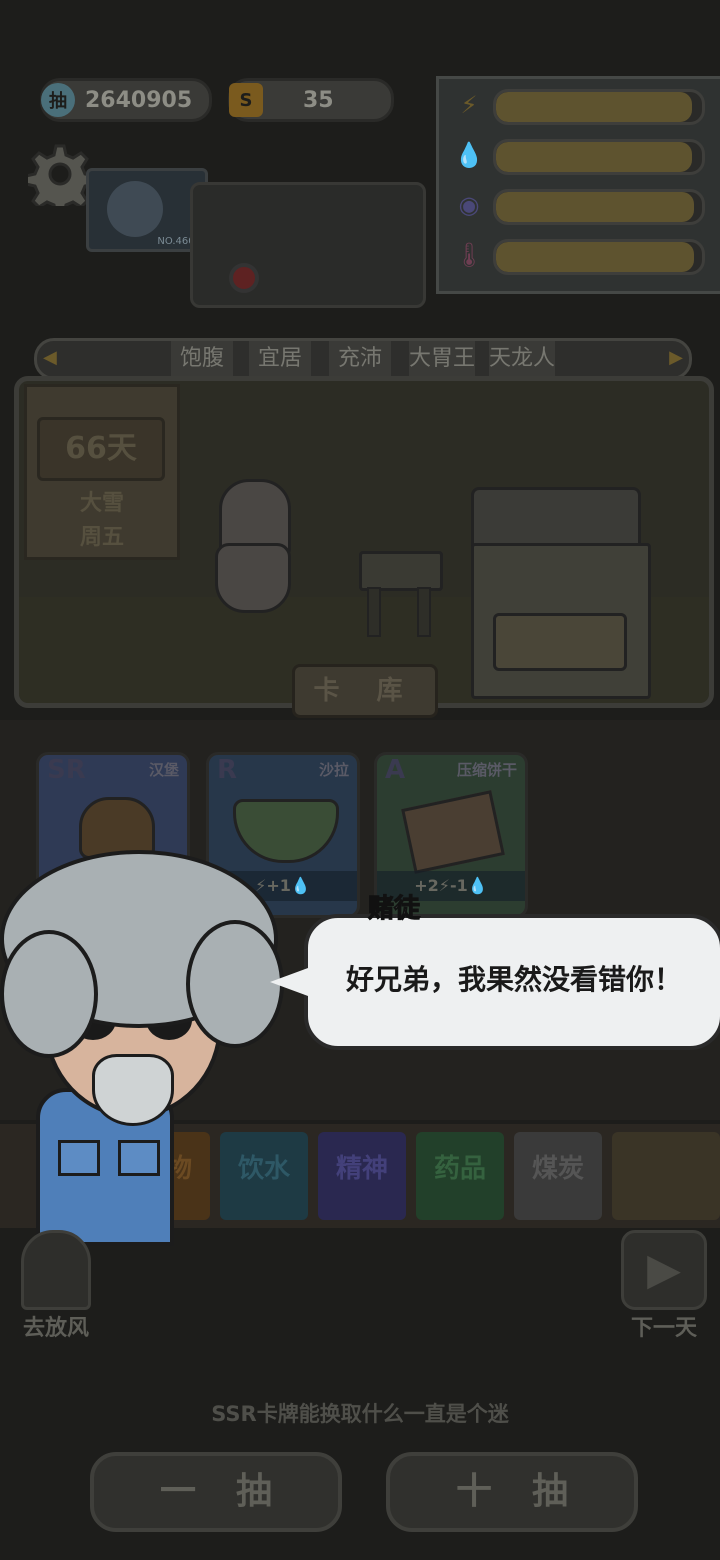  I want to click on energy-icon: ⚡, so click(469, 105).